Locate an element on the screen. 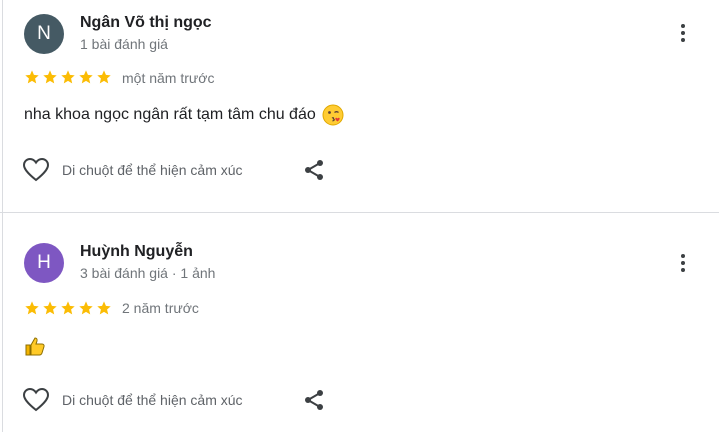  review-time: 2 năm trước is located at coordinates (160, 308).